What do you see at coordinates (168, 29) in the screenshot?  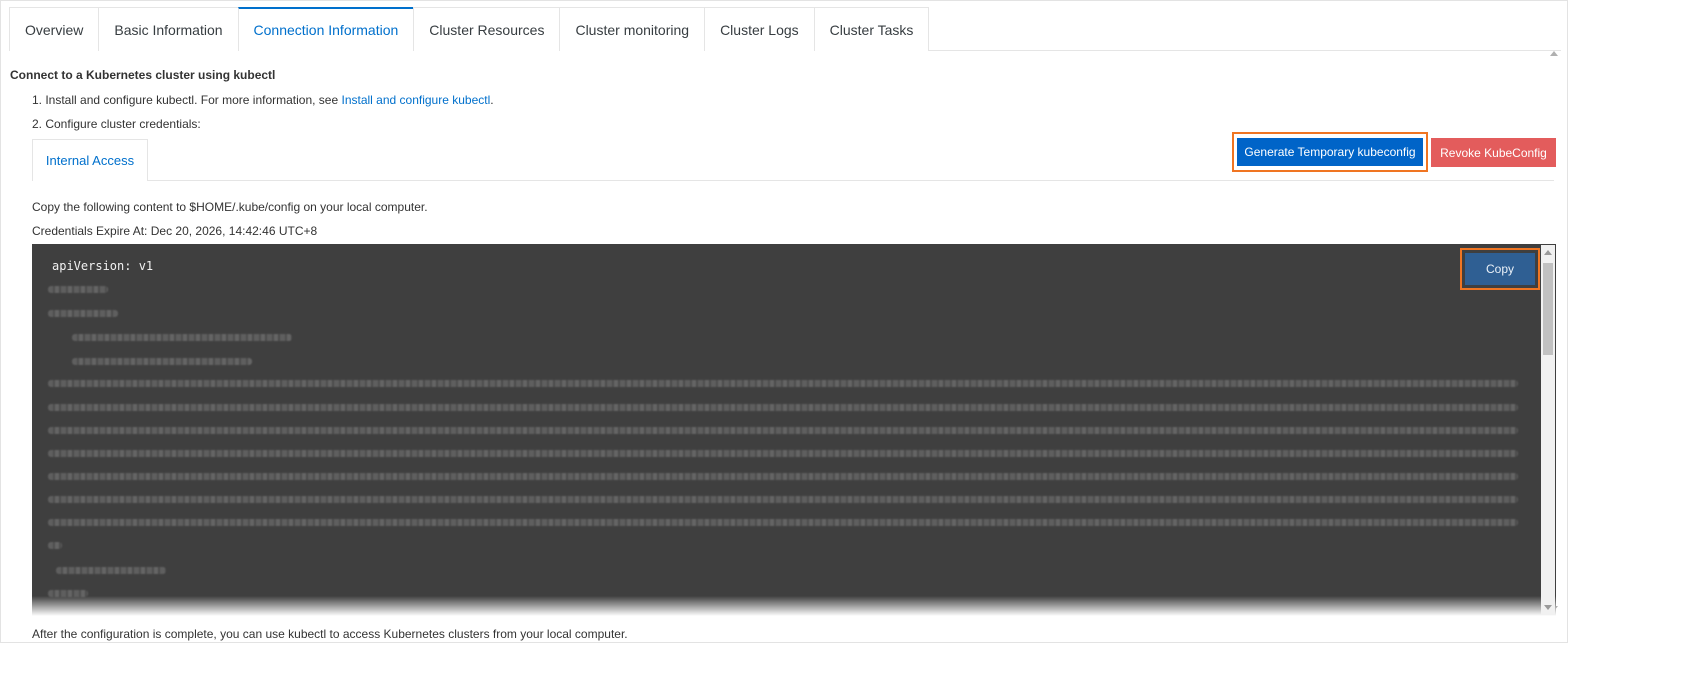 I see `tab-basic-information: Basic Information` at bounding box center [168, 29].